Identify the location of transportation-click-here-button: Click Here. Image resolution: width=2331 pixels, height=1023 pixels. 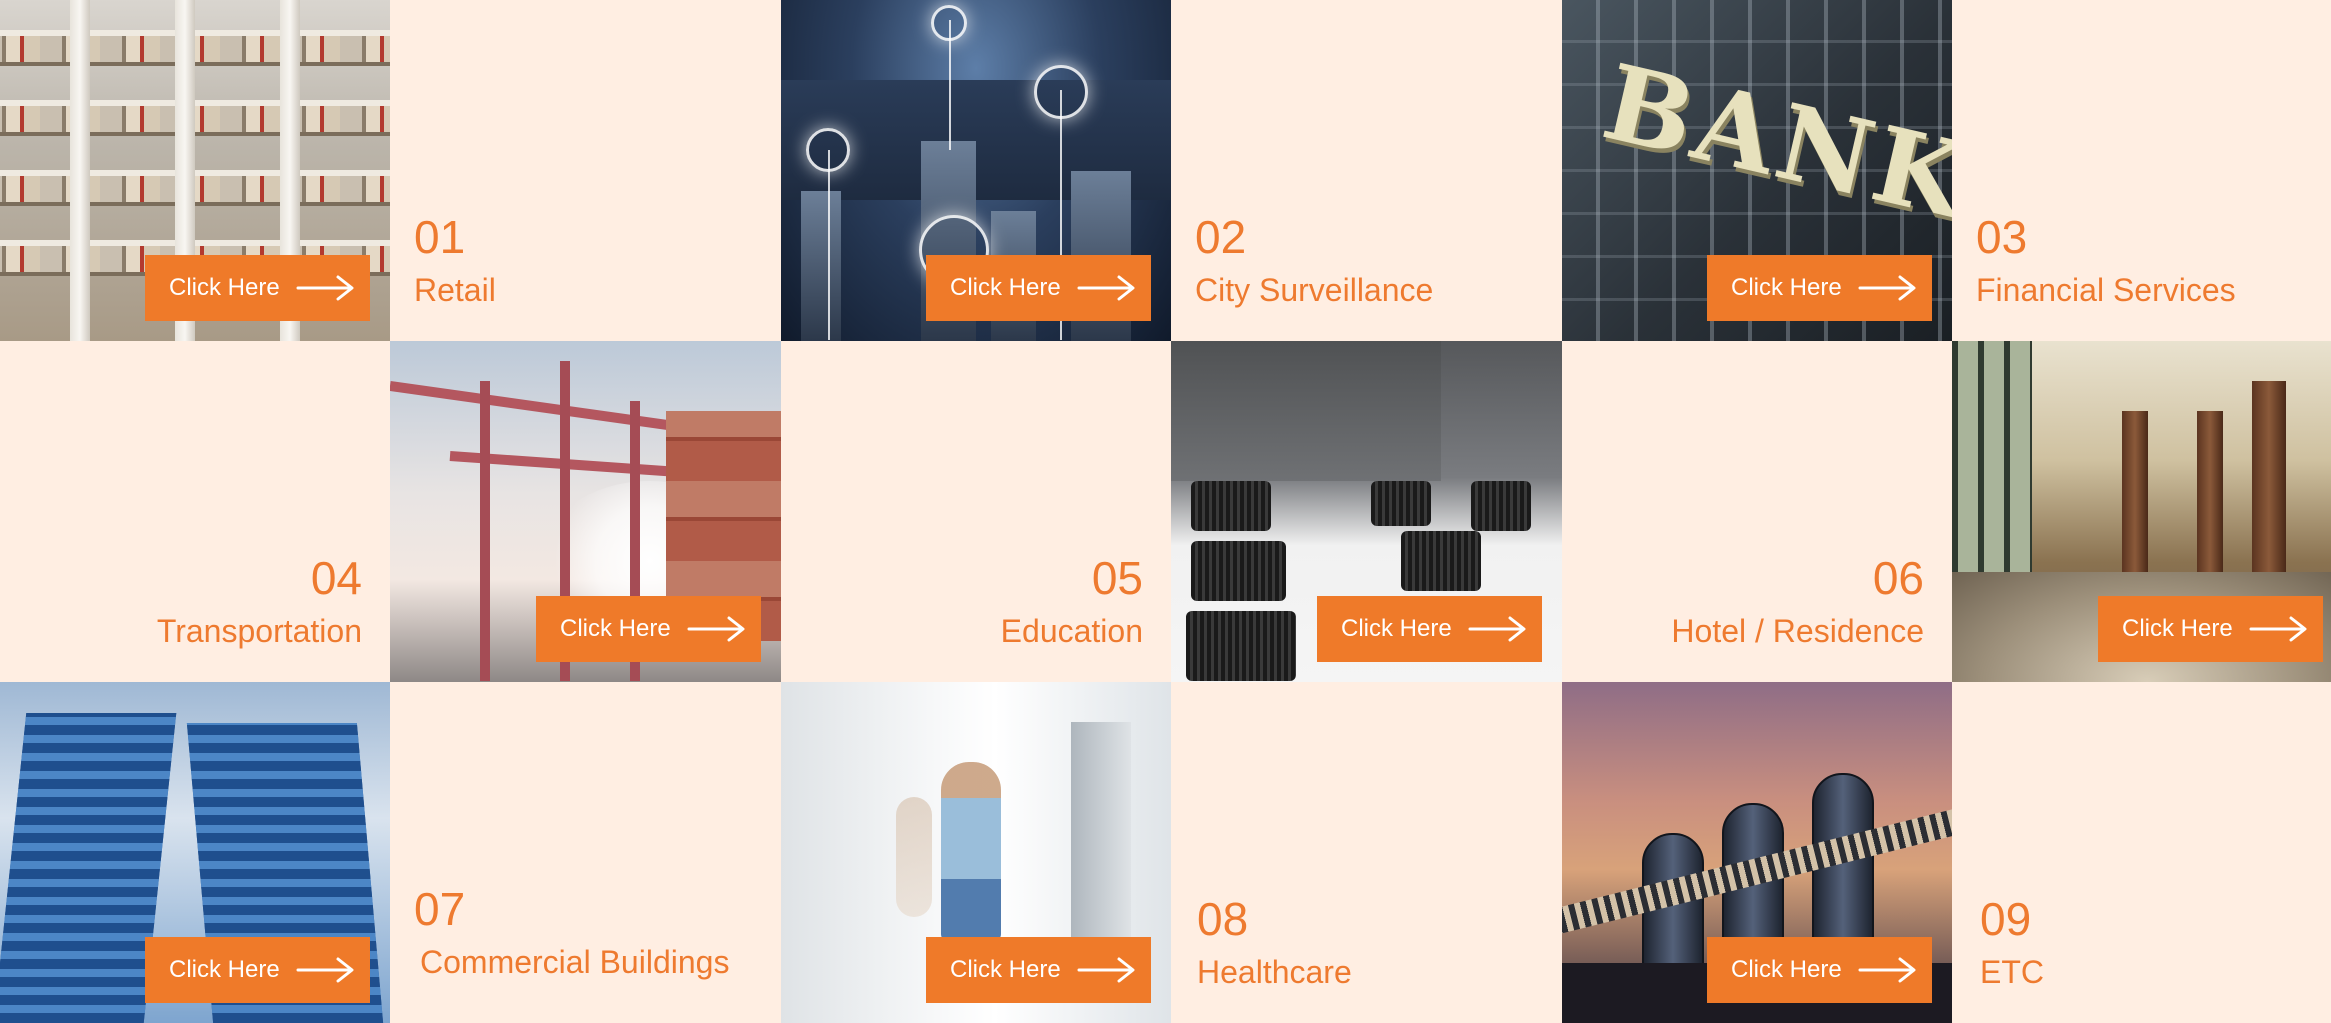
(648, 629).